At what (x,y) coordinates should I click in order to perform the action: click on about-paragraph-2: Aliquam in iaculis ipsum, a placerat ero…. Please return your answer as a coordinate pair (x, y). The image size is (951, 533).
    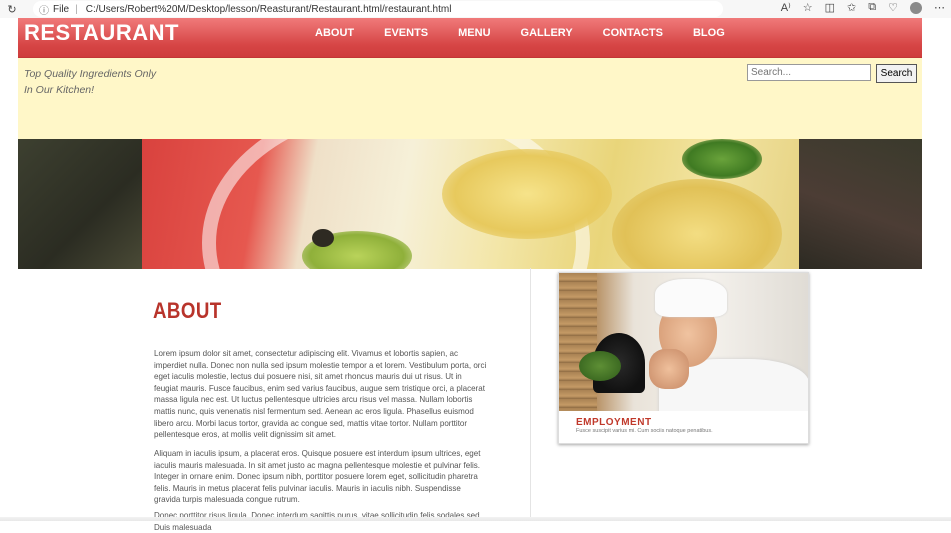
    Looking at the image, I should click on (317, 477).